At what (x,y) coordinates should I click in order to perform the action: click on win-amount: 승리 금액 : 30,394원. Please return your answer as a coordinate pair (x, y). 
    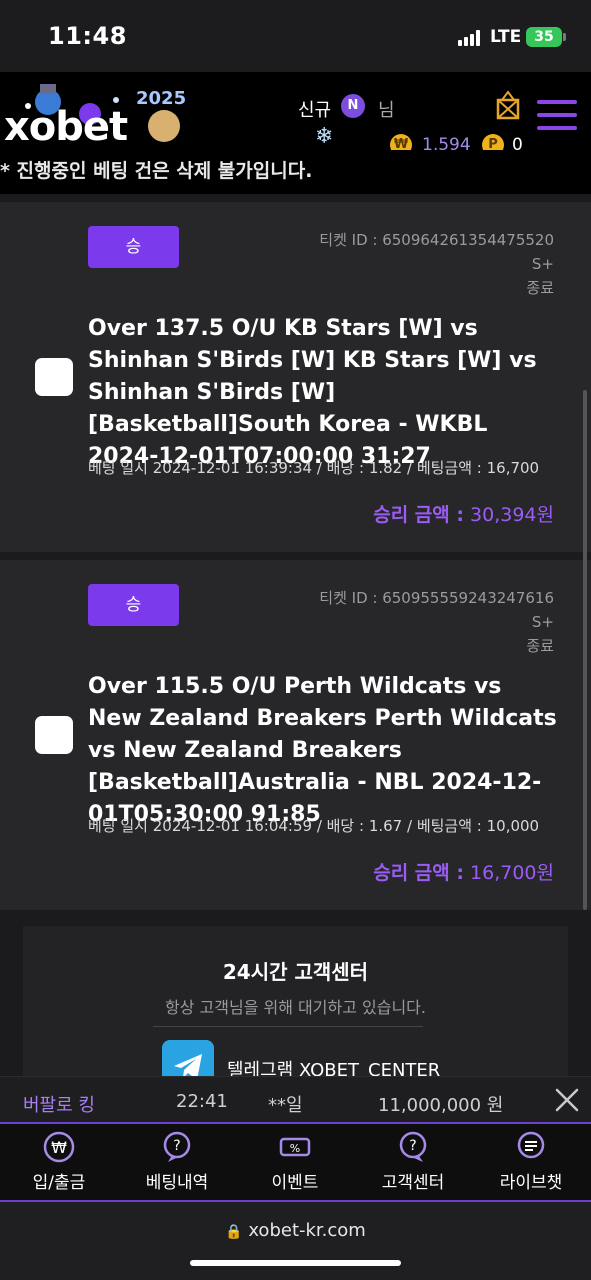
    Looking at the image, I should click on (463, 513).